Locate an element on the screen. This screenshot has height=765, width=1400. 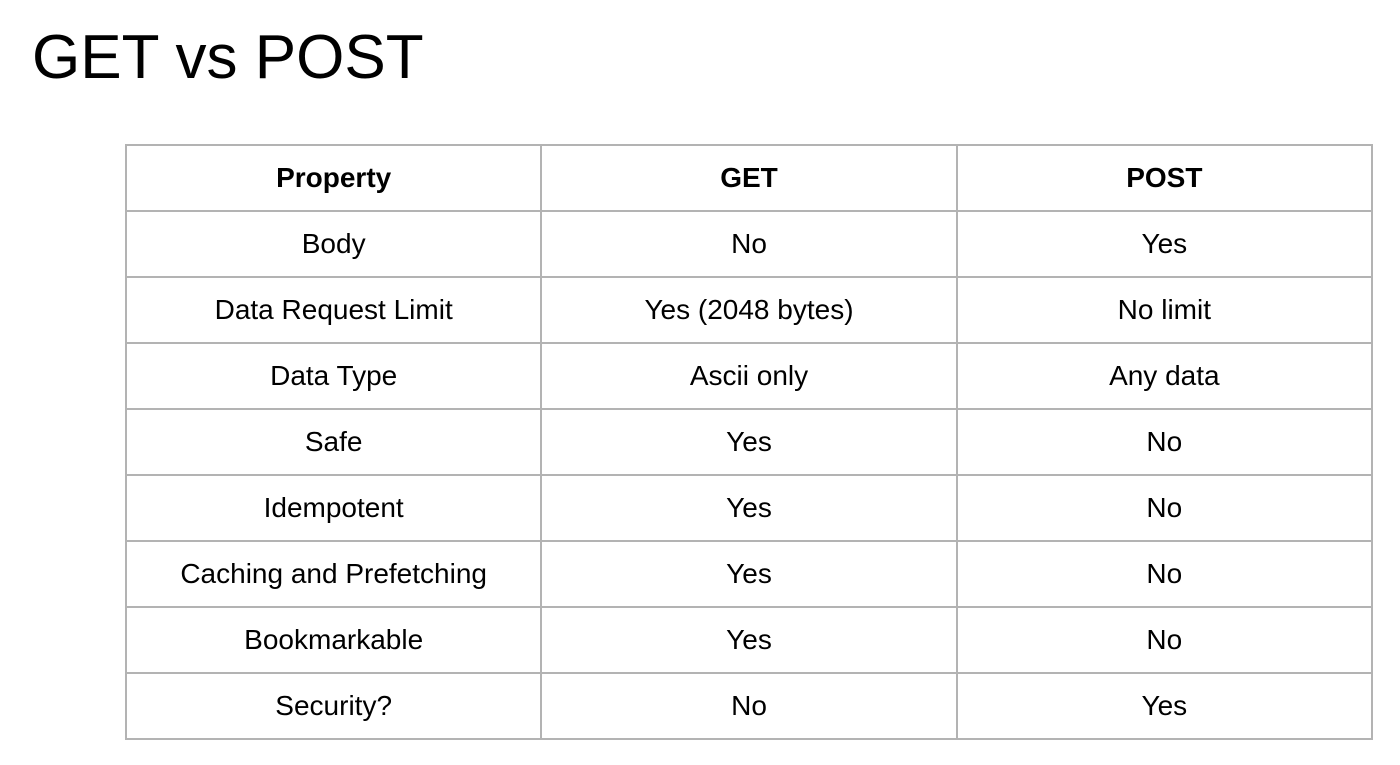
table-row: Safe Yes No is located at coordinates (749, 442).